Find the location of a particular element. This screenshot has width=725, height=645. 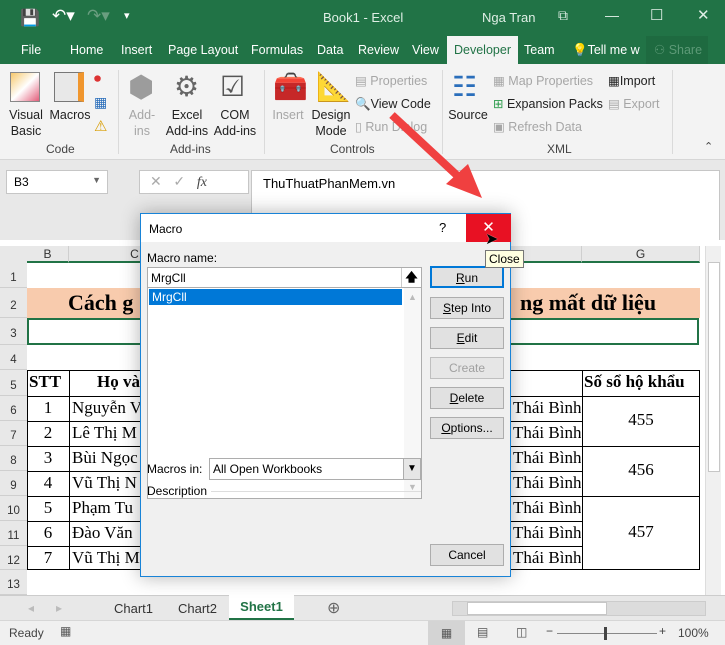

annotation-arrow is located at coordinates (435, 155).